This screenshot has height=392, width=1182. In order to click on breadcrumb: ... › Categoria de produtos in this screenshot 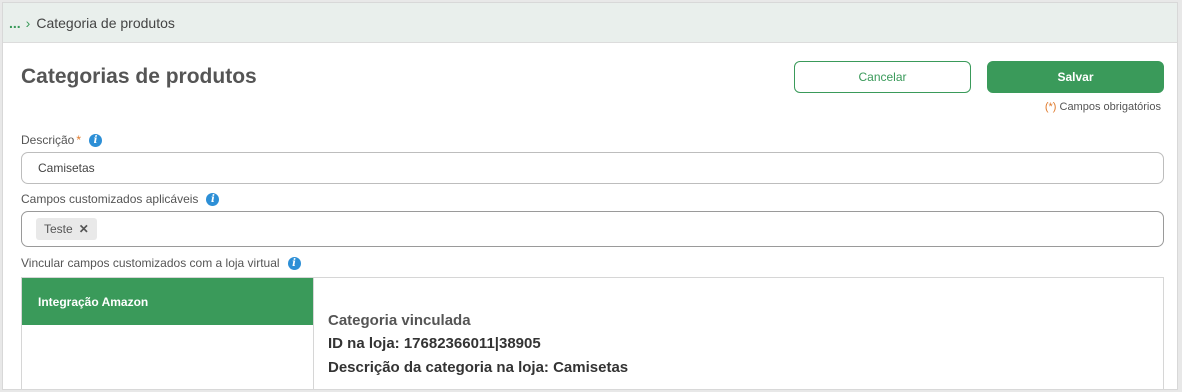, I will do `click(590, 23)`.